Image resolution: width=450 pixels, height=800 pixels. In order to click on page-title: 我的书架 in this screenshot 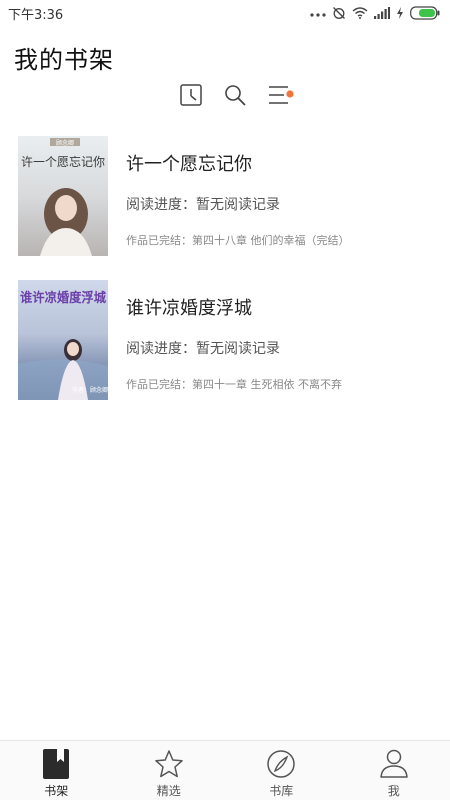, I will do `click(64, 60)`.